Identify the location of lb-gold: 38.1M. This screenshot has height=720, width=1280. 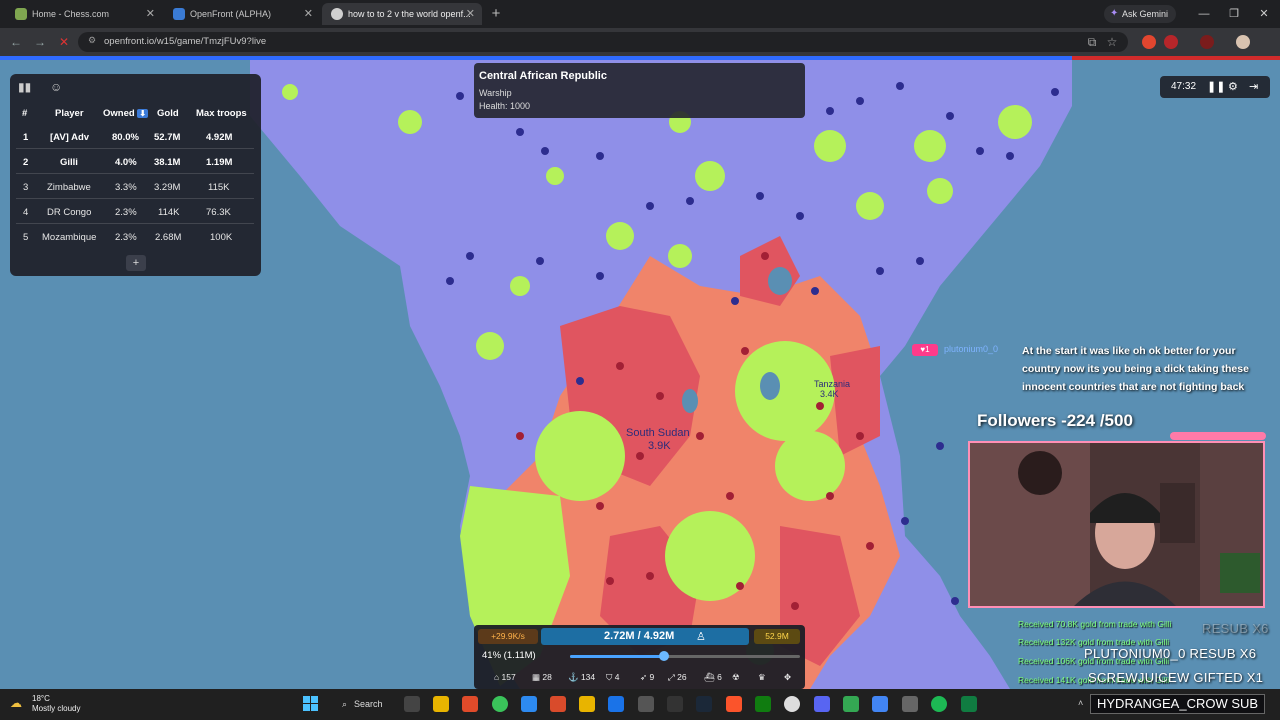
(167, 162).